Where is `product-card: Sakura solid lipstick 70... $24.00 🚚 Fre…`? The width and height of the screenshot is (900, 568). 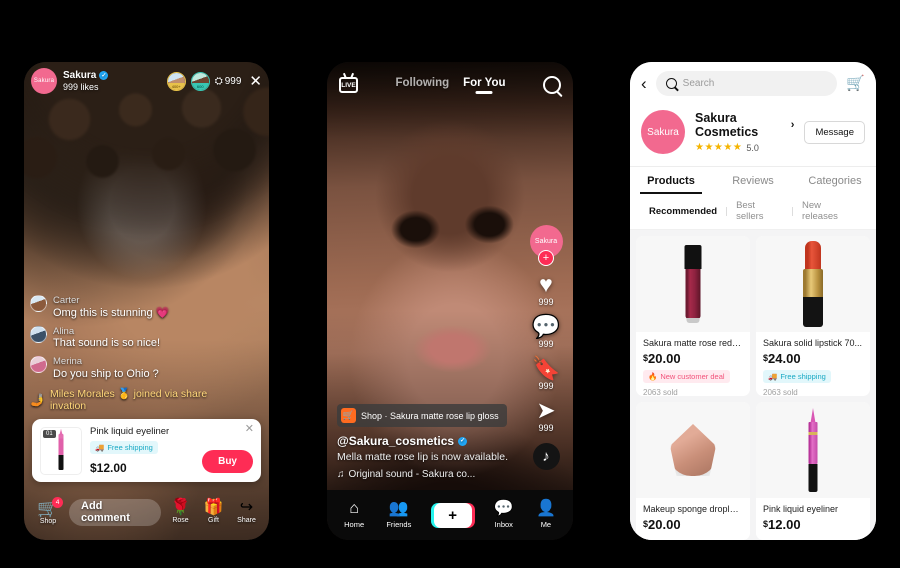 product-card: Sakura solid lipstick 70... $24.00 🚚 Fre… is located at coordinates (813, 316).